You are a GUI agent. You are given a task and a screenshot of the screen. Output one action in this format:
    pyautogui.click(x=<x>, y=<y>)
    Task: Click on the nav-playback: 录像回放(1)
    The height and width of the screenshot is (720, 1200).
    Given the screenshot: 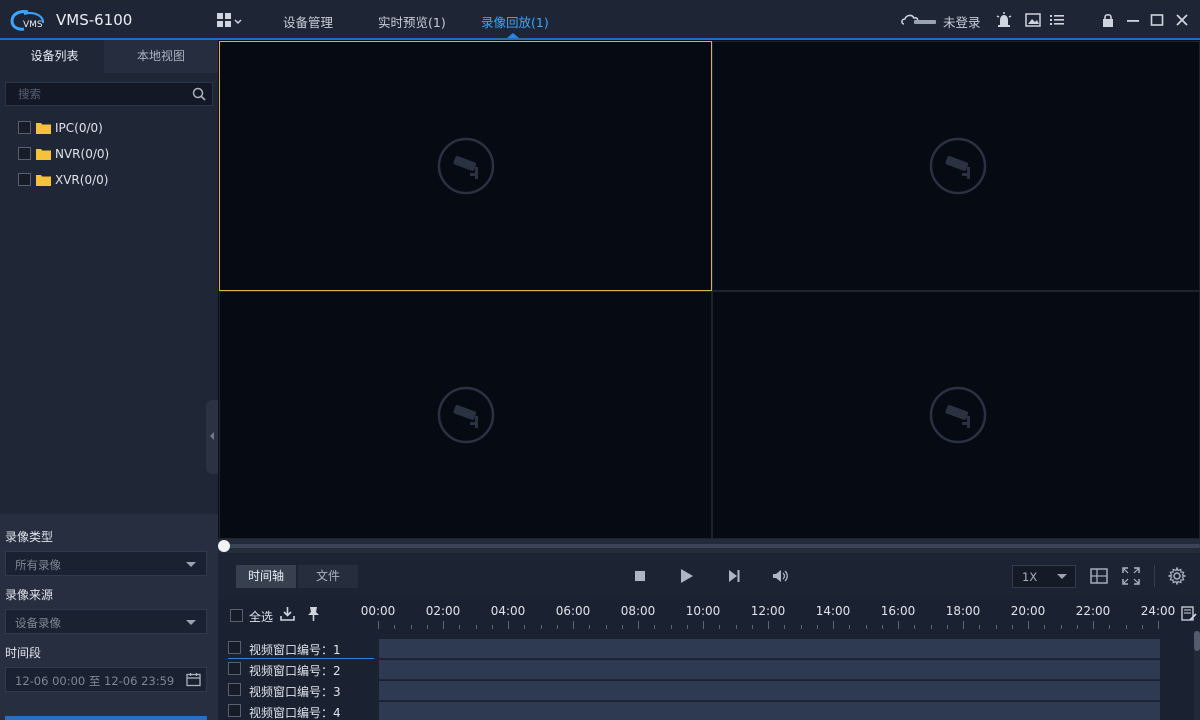 What is the action you would take?
    pyautogui.click(x=515, y=21)
    